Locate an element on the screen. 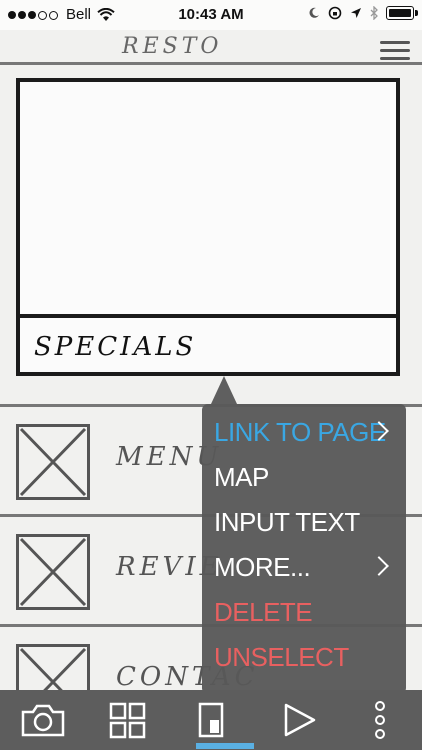 The width and height of the screenshot is (422, 750). camera-icon is located at coordinates (43, 720).